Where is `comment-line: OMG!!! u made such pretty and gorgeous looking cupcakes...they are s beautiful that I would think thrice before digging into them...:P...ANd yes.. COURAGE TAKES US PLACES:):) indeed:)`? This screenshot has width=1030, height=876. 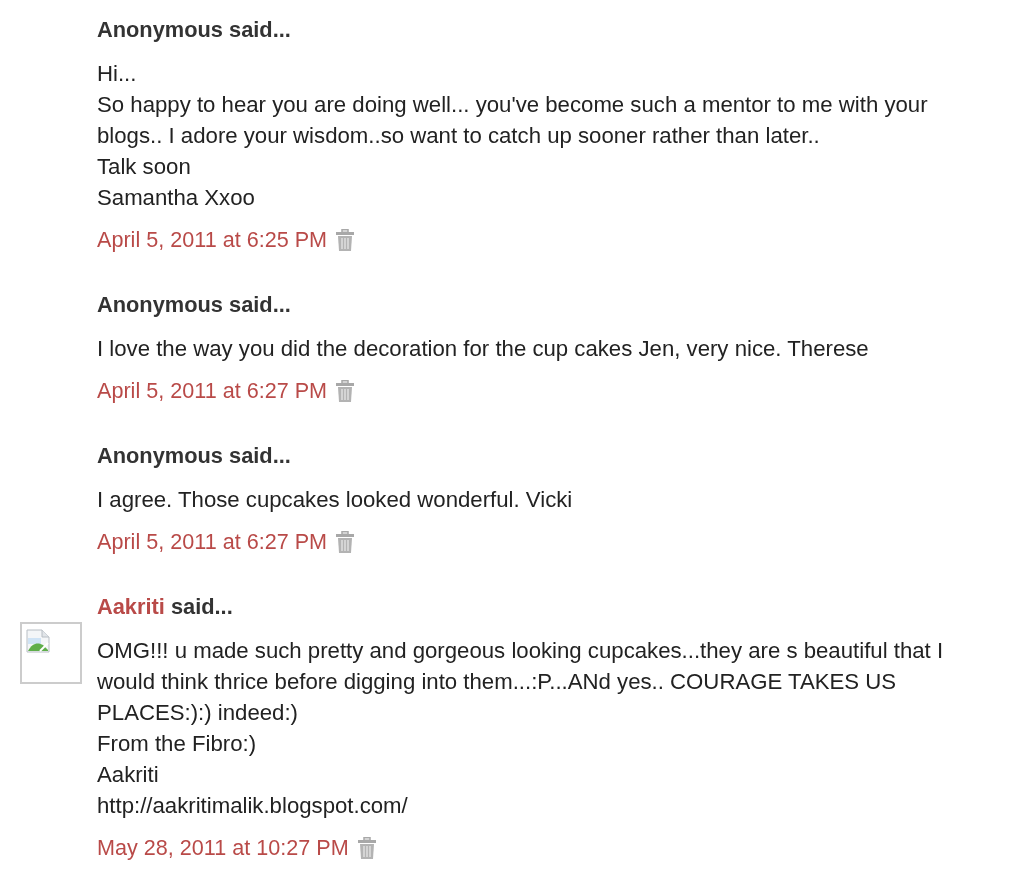 comment-line: OMG!!! u made such pretty and gorgeous looking cupcakes...they are s beautiful that I would think thrice before digging into them...:P...ANd yes.. COURAGE TAKES US PLACES:):) indeed:) is located at coordinates (521, 682).